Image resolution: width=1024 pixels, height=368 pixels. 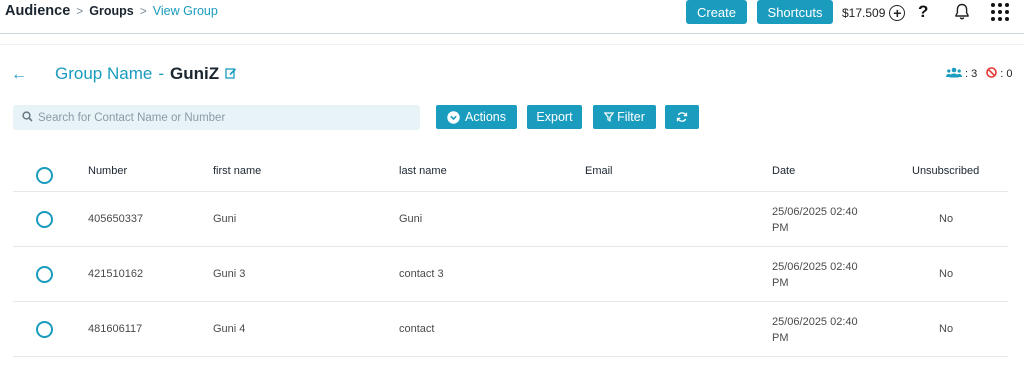 I want to click on group-counts: : 3 : 0, so click(x=979, y=74).